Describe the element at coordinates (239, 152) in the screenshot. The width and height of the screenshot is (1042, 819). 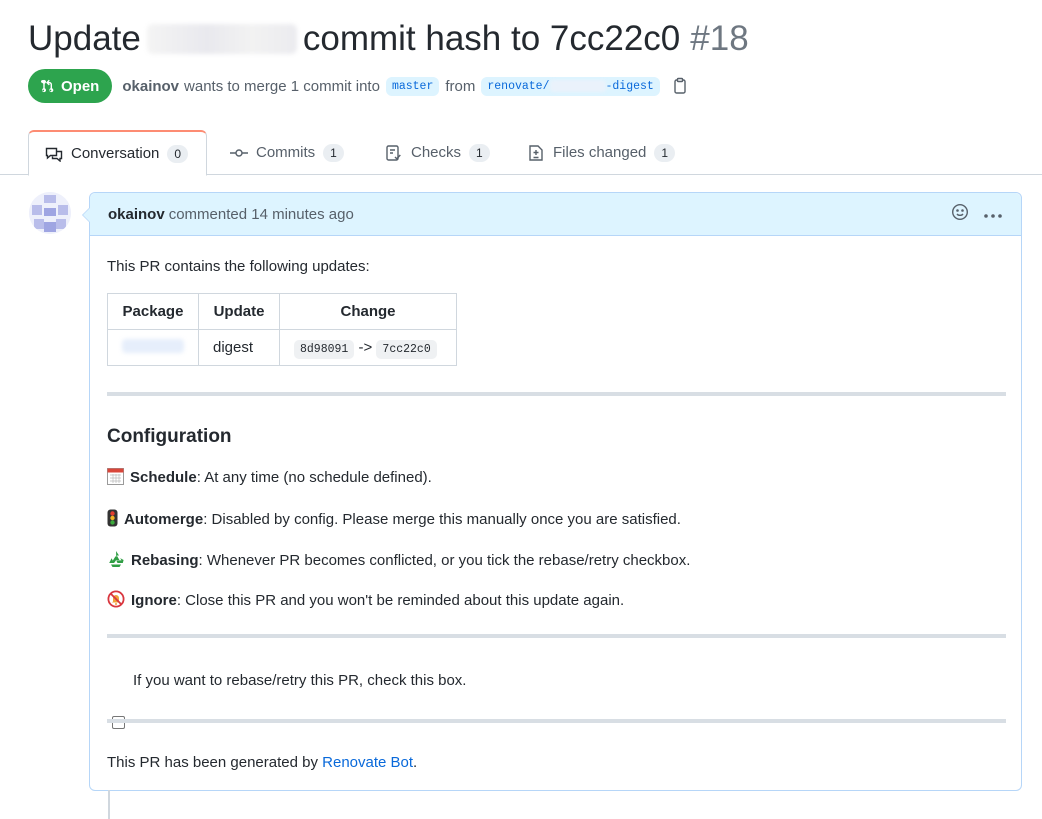
I see `git-commit-icon` at that location.